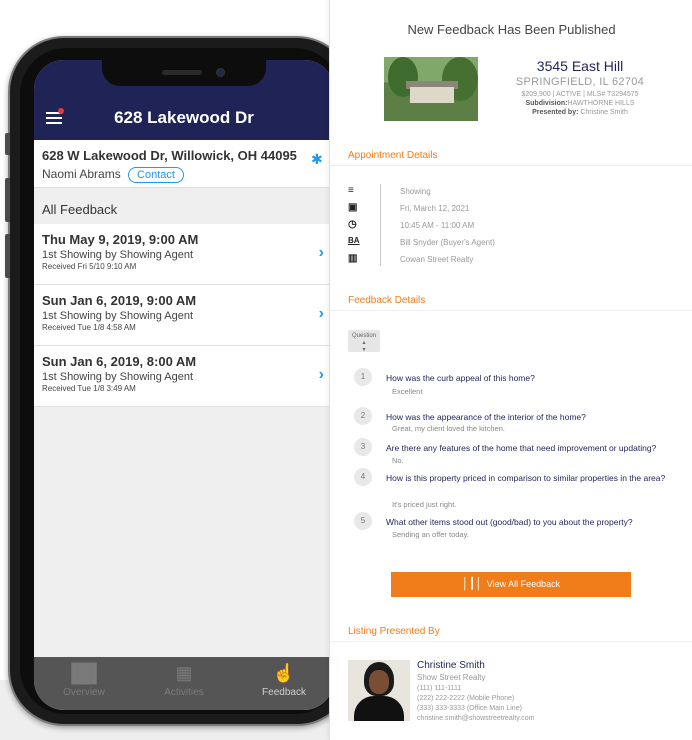 The height and width of the screenshot is (740, 692). What do you see at coordinates (387, 300) in the screenshot?
I see `feedback-heading: Feedback Details` at bounding box center [387, 300].